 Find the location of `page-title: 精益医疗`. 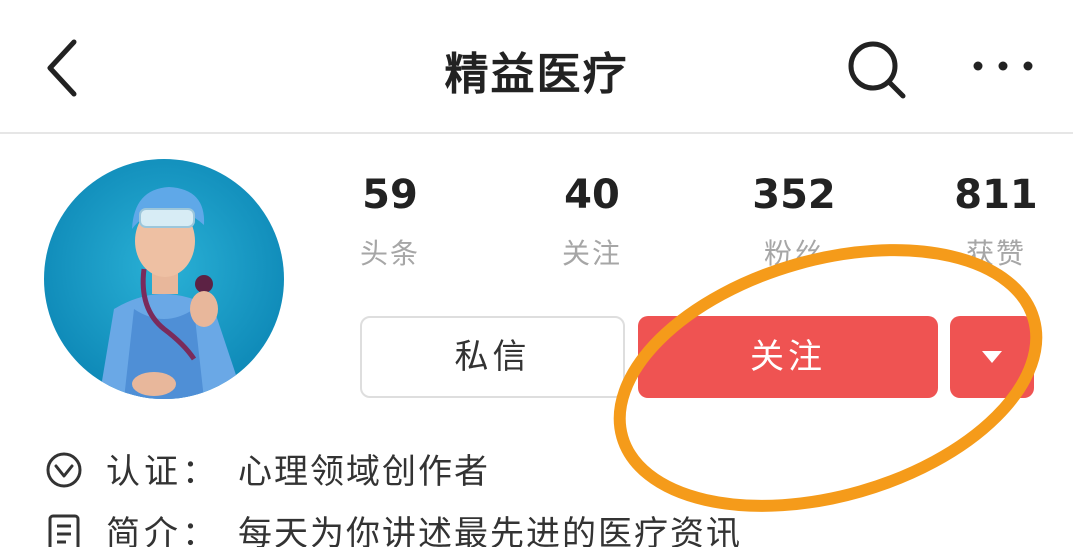

page-title: 精益医疗 is located at coordinates (536, 74).